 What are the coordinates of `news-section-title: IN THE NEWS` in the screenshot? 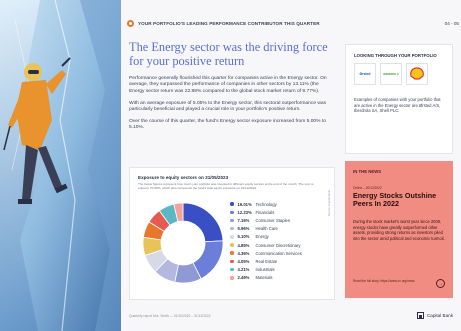 It's located at (367, 171).